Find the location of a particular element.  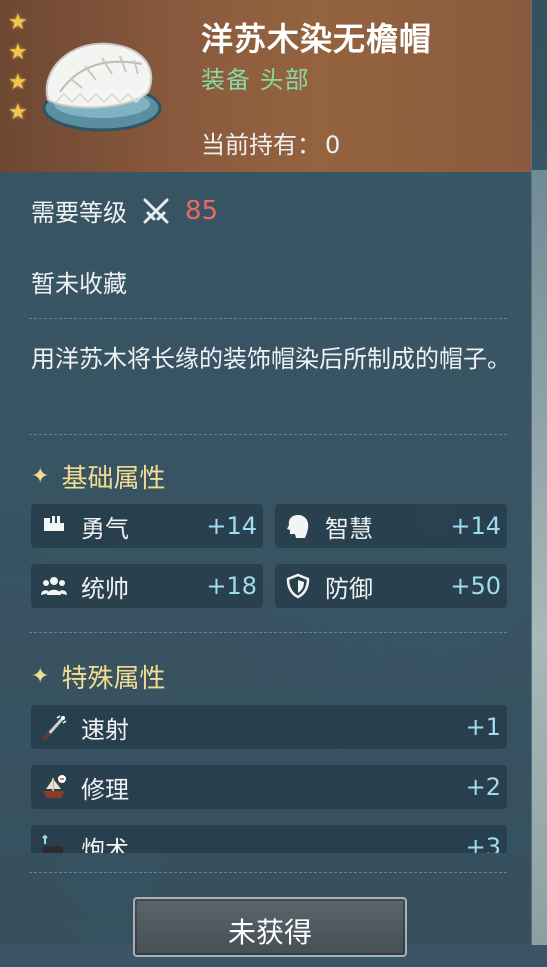

collection-status: 暂未收藏 is located at coordinates (79, 284).